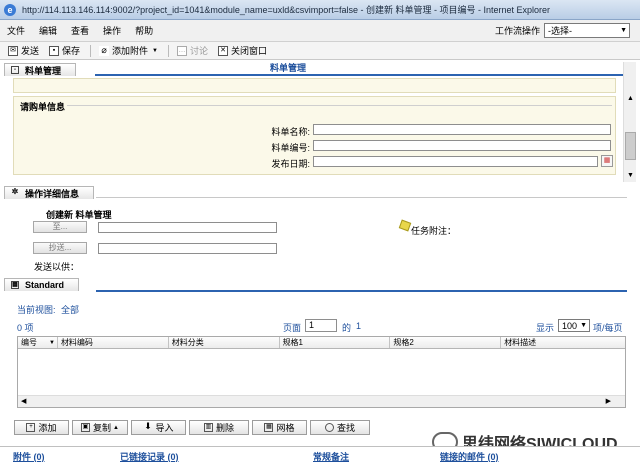 This screenshot has height=470, width=640. I want to click on sort-desc-icon: ▼, so click(51, 343).